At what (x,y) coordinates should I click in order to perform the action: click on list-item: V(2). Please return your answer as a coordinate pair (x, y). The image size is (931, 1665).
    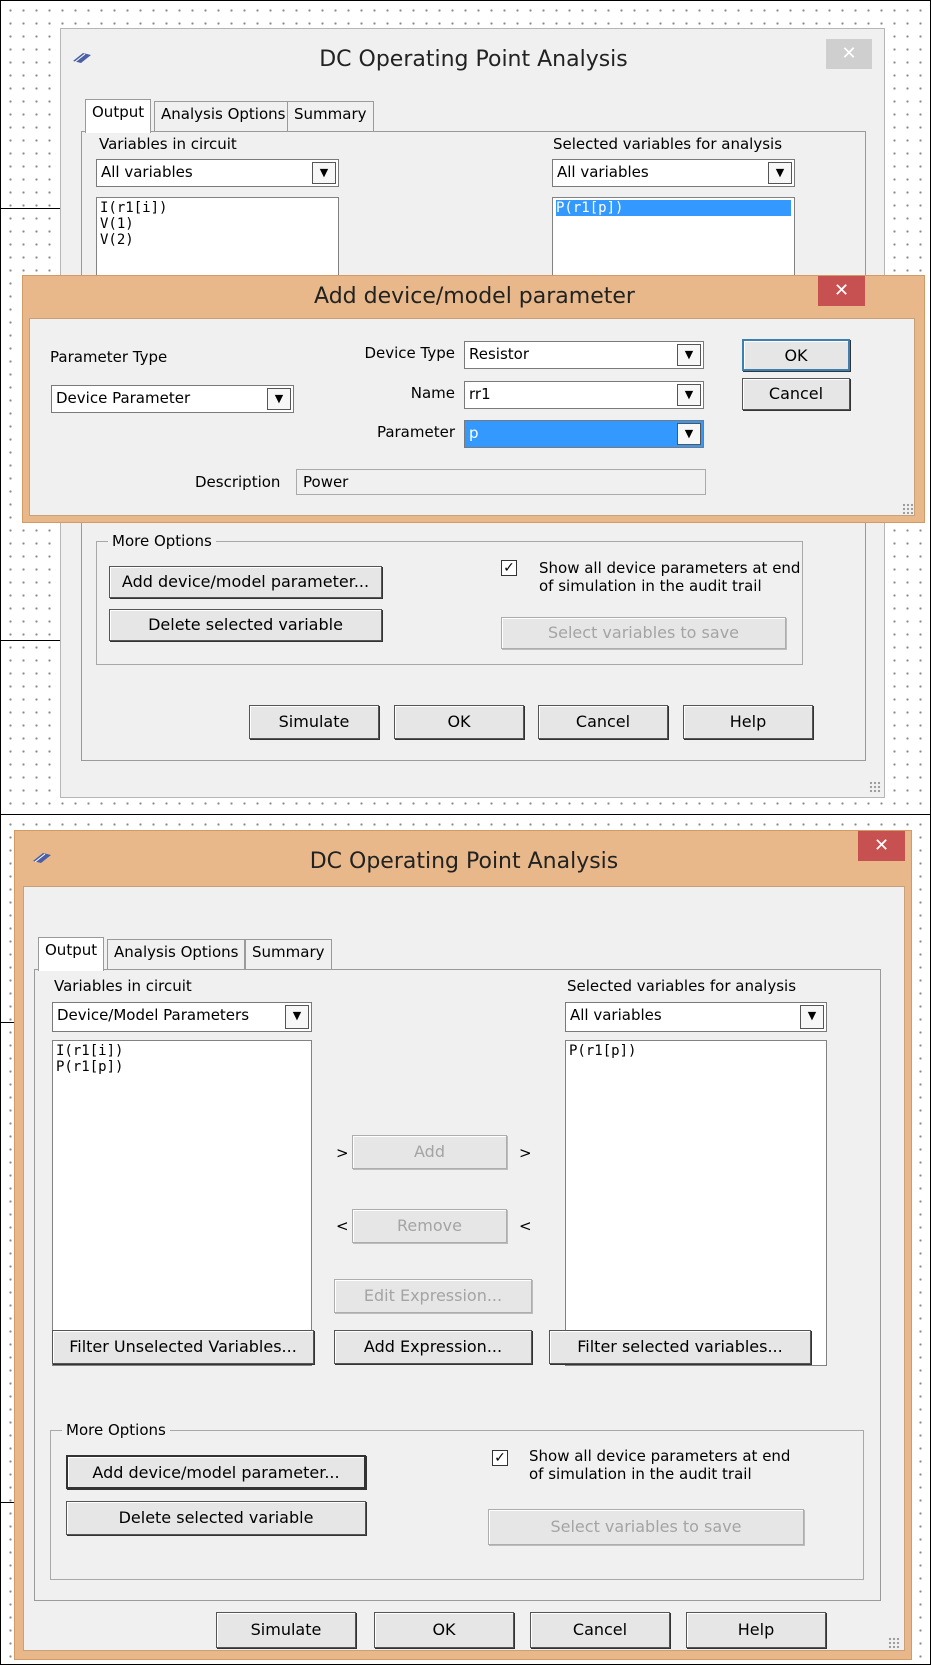
    Looking at the image, I should click on (217, 240).